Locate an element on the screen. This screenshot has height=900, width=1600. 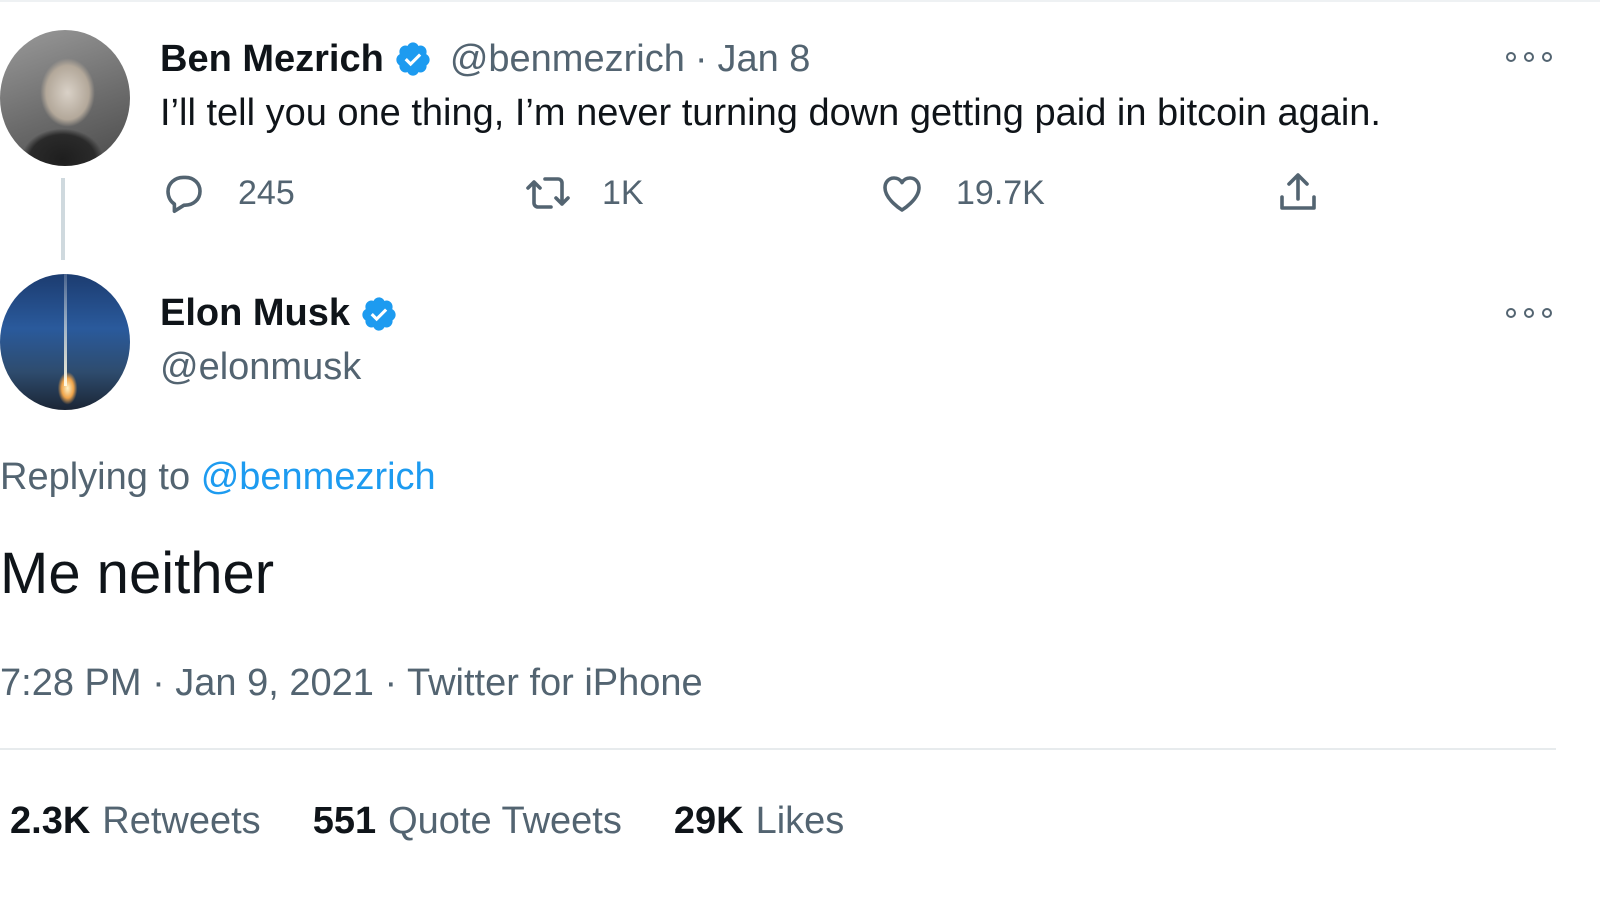
replying-to-label: Replying to is located at coordinates (95, 477).